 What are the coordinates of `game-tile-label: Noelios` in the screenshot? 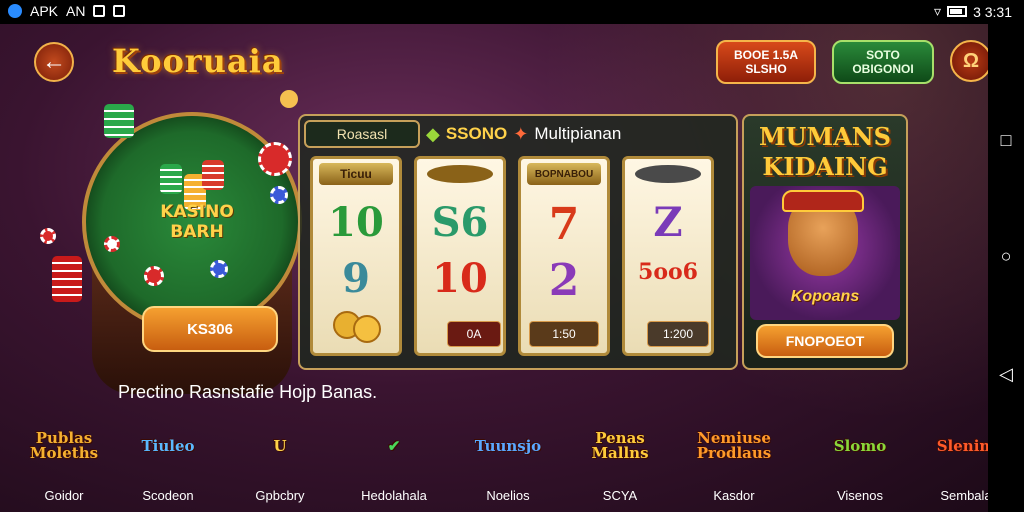 It's located at (508, 495).